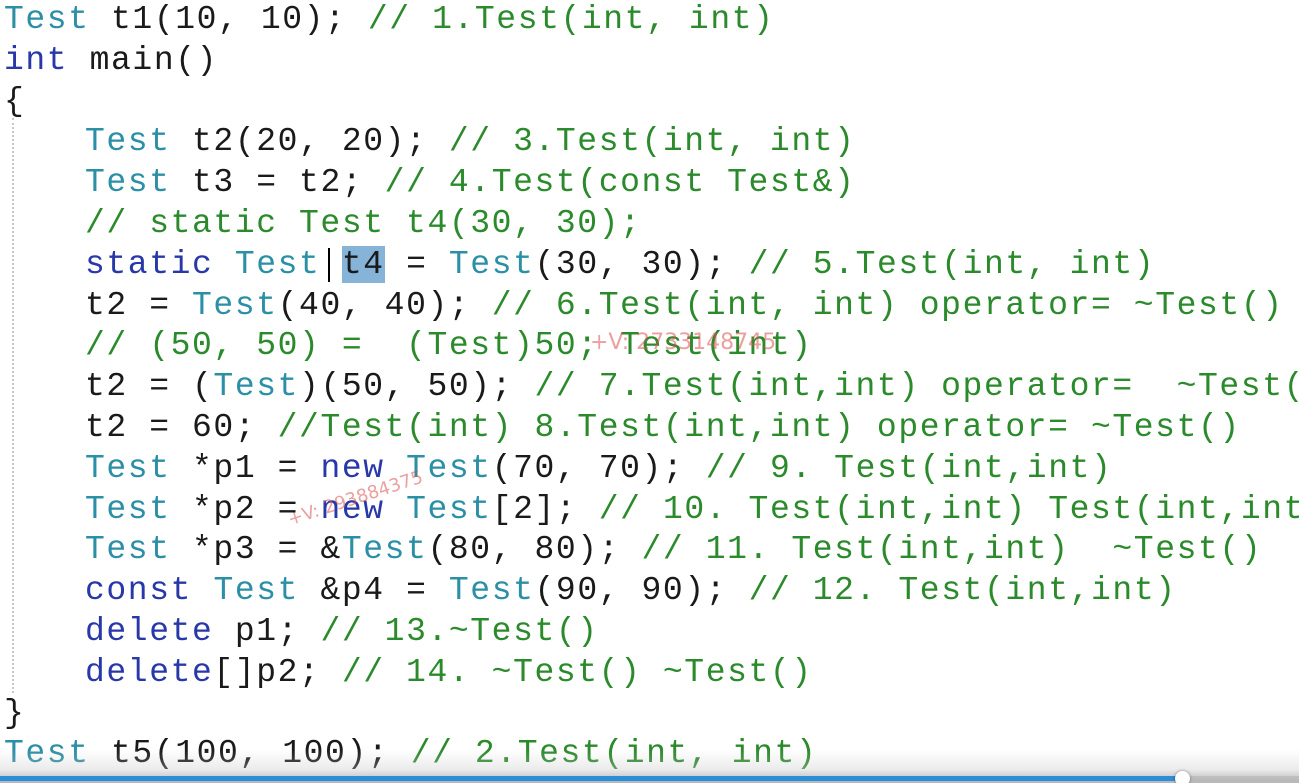 This screenshot has width=1299, height=783. I want to click on code-token: main(), so click(143, 60).